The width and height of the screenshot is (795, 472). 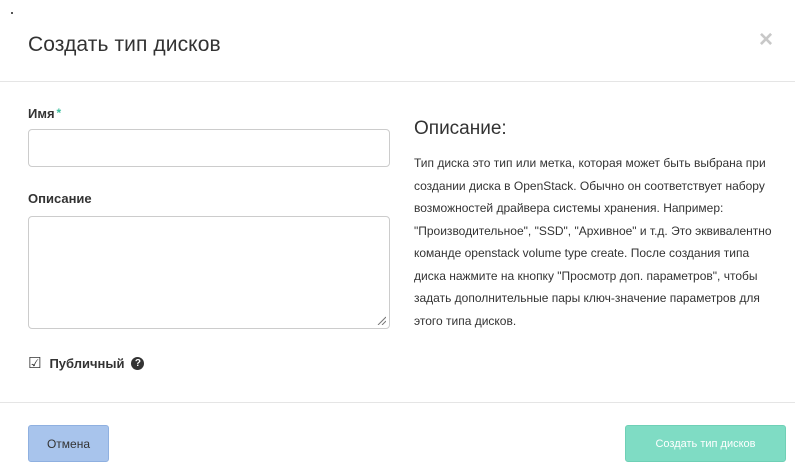 What do you see at coordinates (68, 443) in the screenshot?
I see `cancel-button: Отмена` at bounding box center [68, 443].